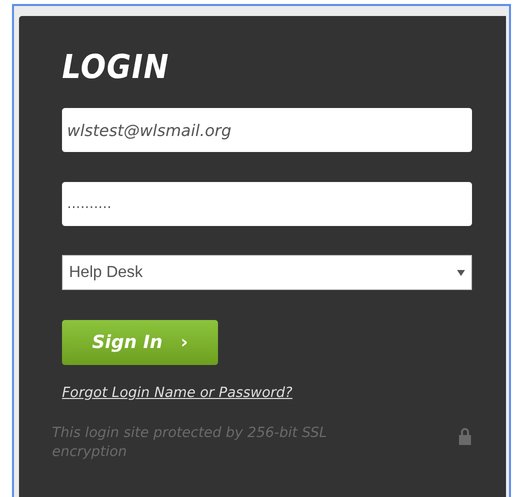 This screenshot has height=497, width=515. I want to click on site-select: Help Desk, so click(267, 272).